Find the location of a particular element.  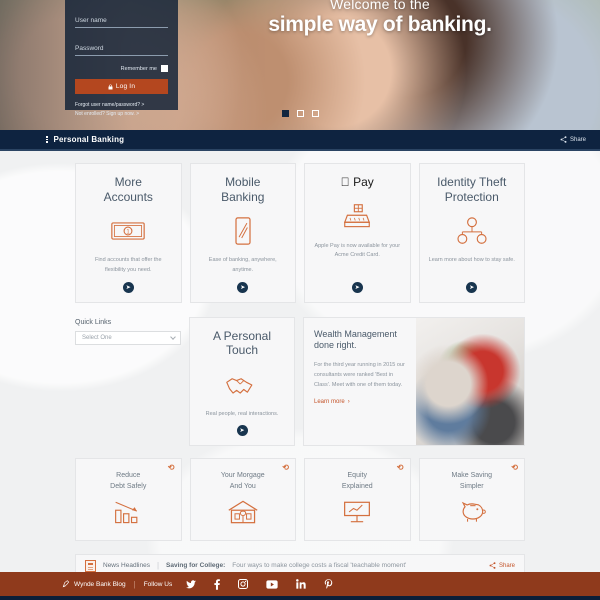

mini-card-title-line2: Explained is located at coordinates (357, 486).